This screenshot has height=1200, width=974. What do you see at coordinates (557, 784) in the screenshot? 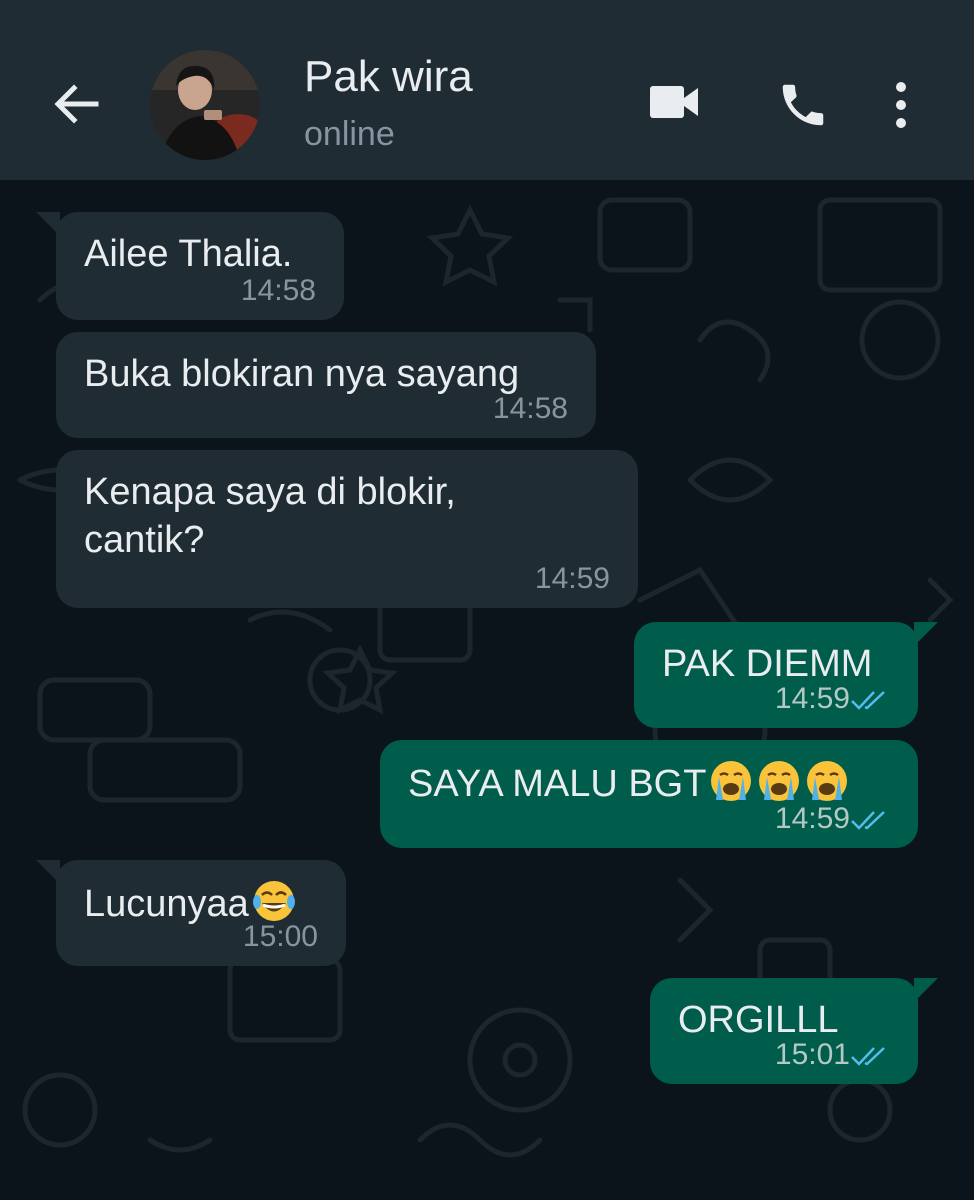
I see `message-text: SAYA MALU BGT` at bounding box center [557, 784].